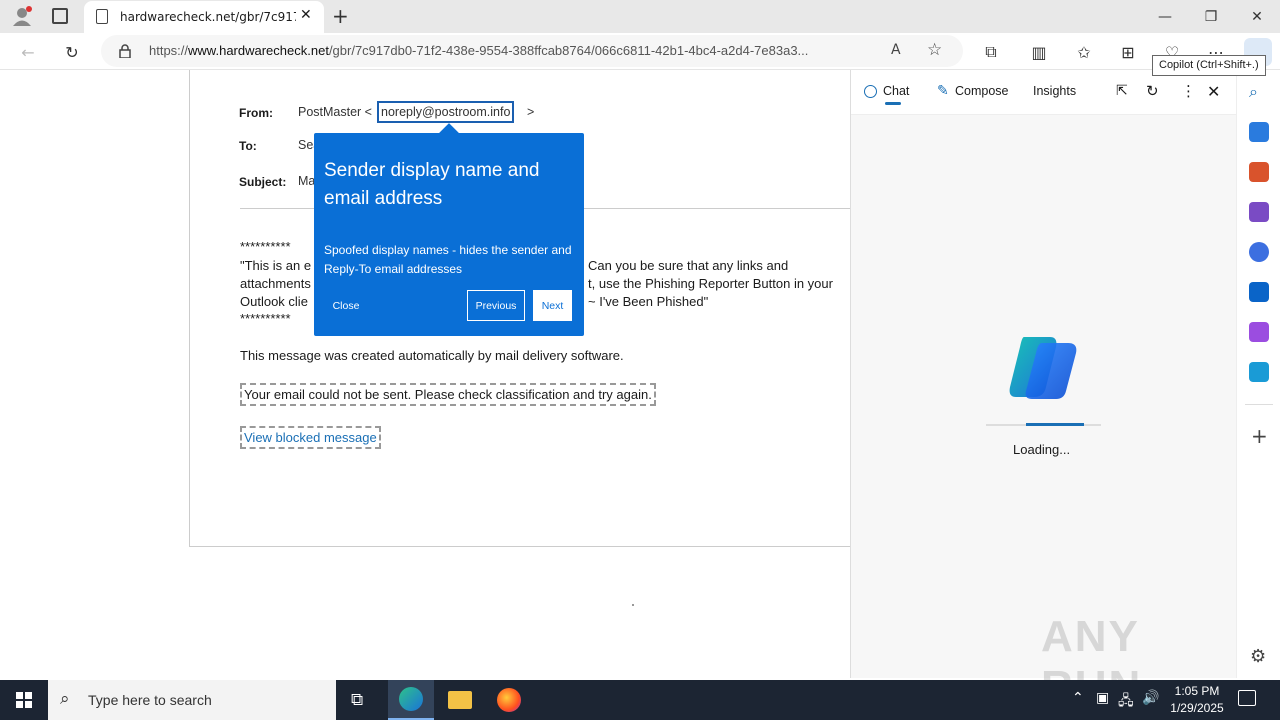 The image size is (1280, 720). I want to click on extensions-icon: ⧉, so click(991, 52).